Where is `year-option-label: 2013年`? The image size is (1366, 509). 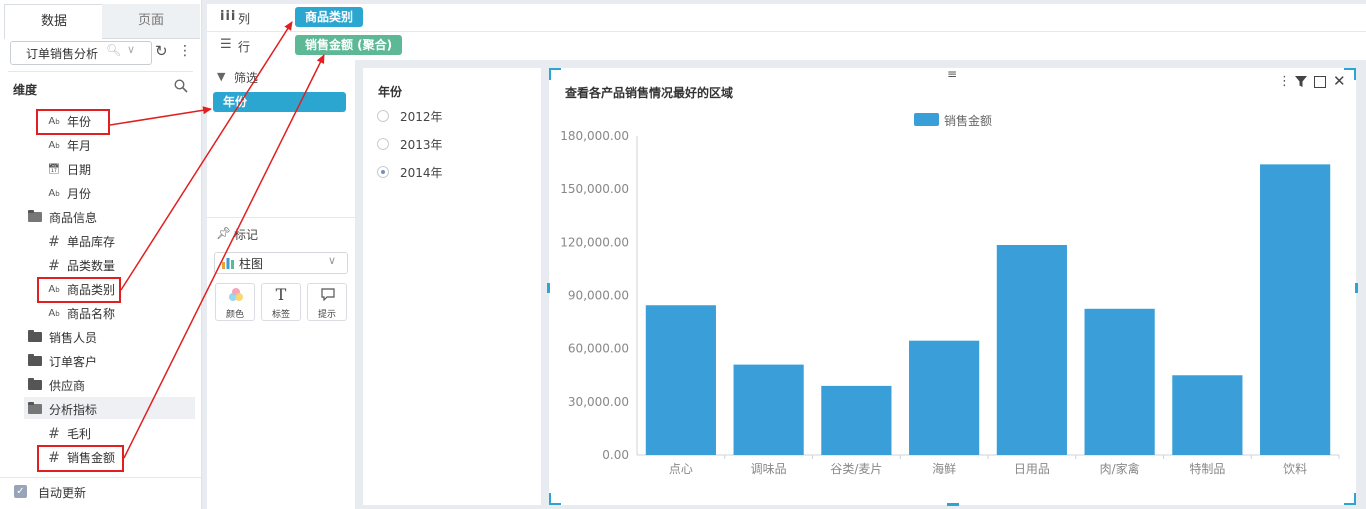 year-option-label: 2013年 is located at coordinates (421, 144).